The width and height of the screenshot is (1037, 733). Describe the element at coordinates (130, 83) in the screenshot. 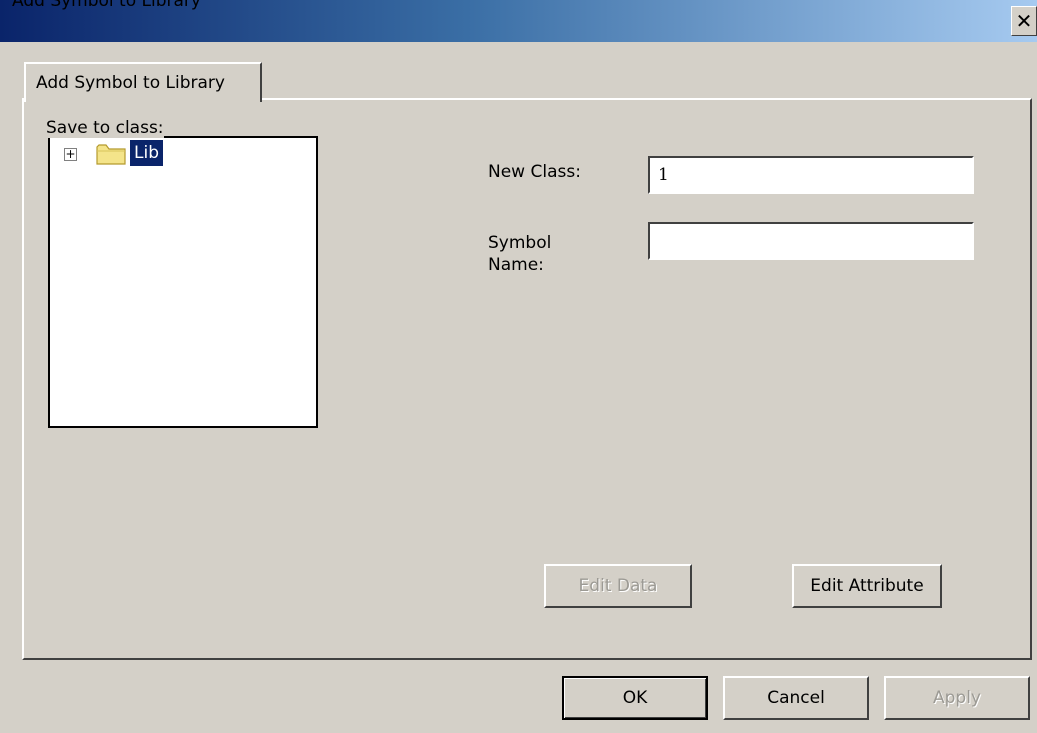

I see `tab-label: Add Symbol to Library` at that location.